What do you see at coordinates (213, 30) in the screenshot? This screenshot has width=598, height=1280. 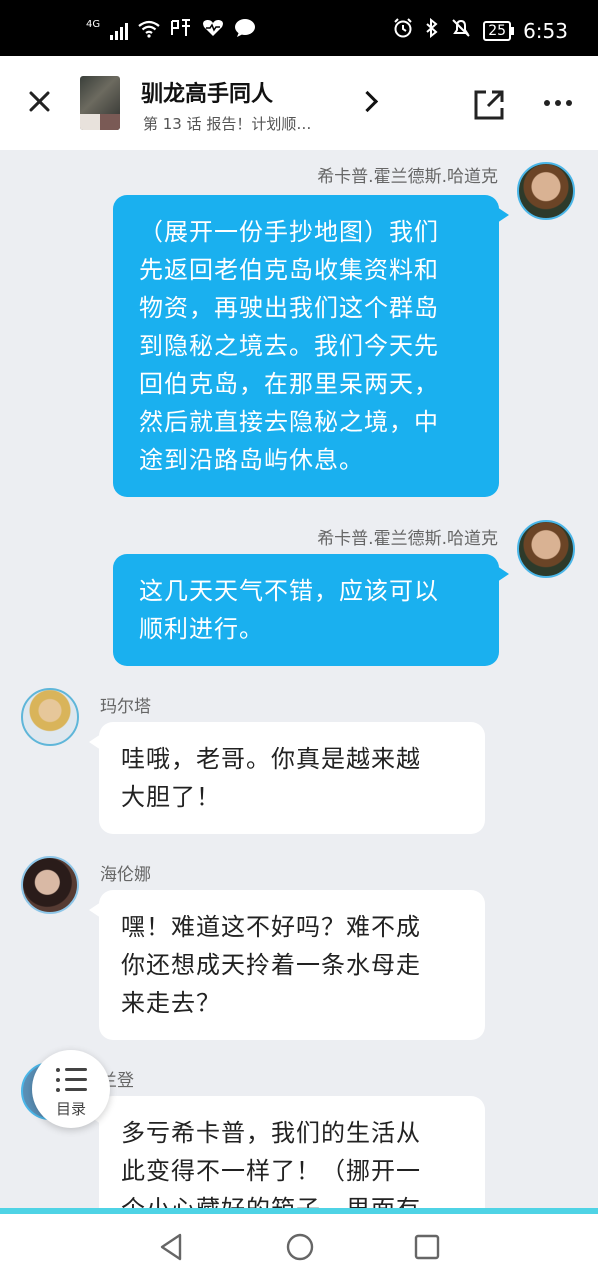 I see `health-heart-icon` at bounding box center [213, 30].